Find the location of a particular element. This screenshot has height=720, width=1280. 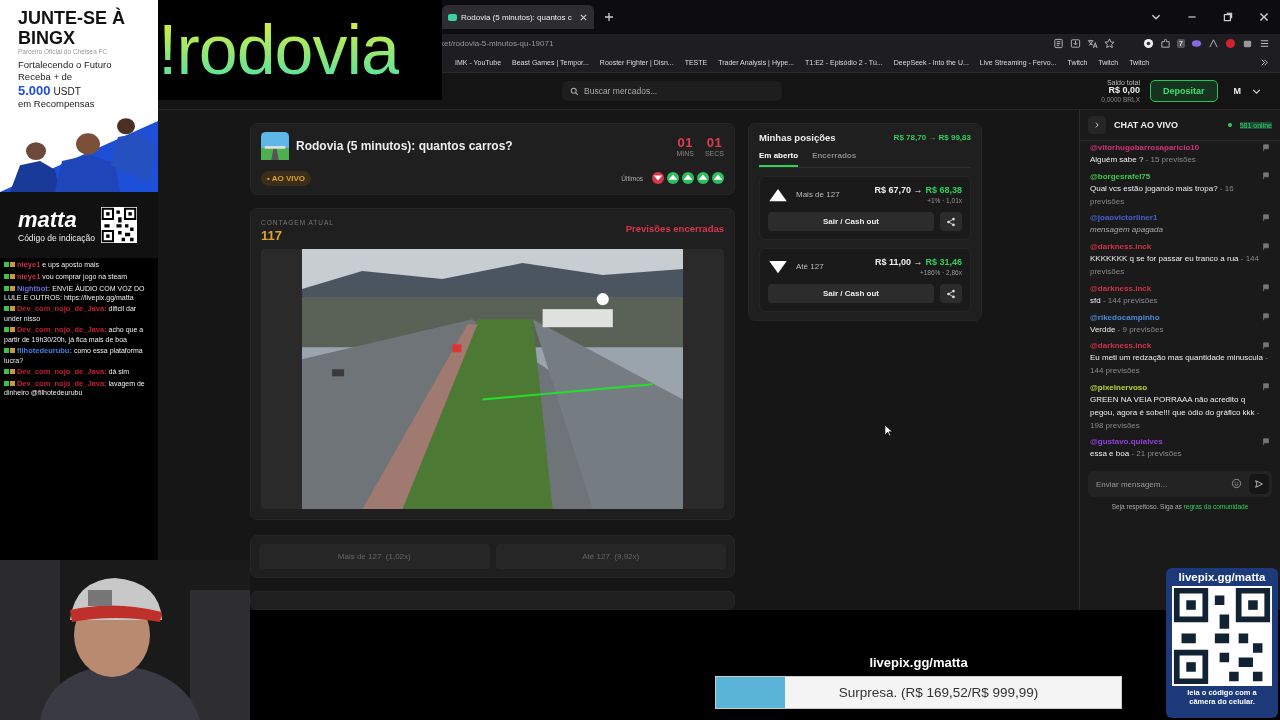

avatar: M is located at coordinates (1237, 91).